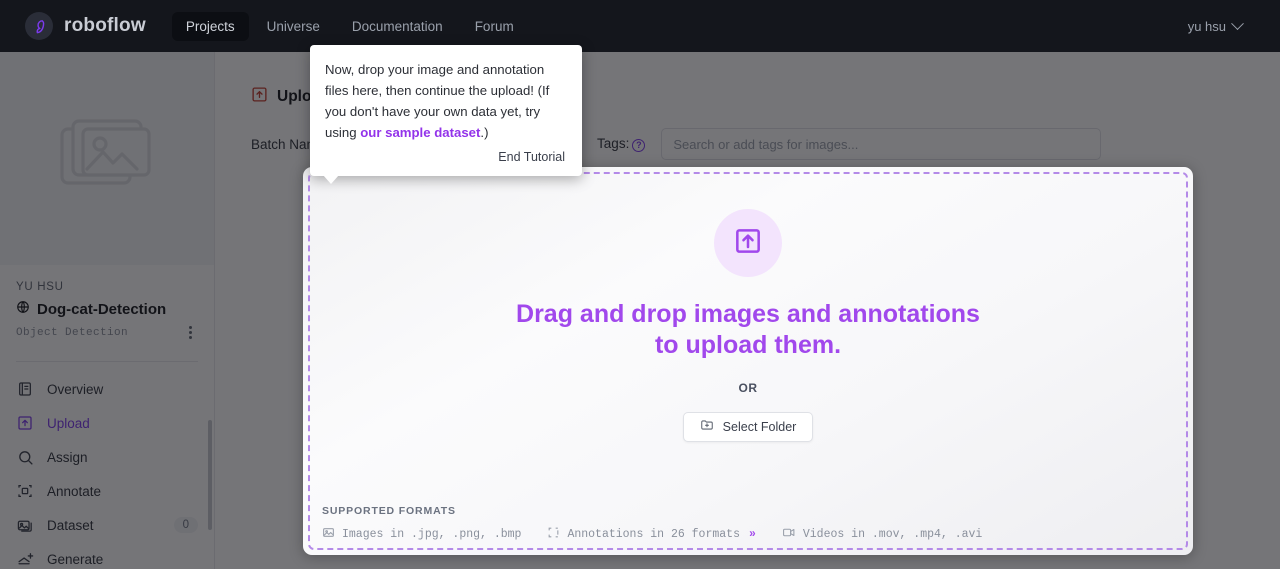  I want to click on brand: roboflow, so click(85, 26).